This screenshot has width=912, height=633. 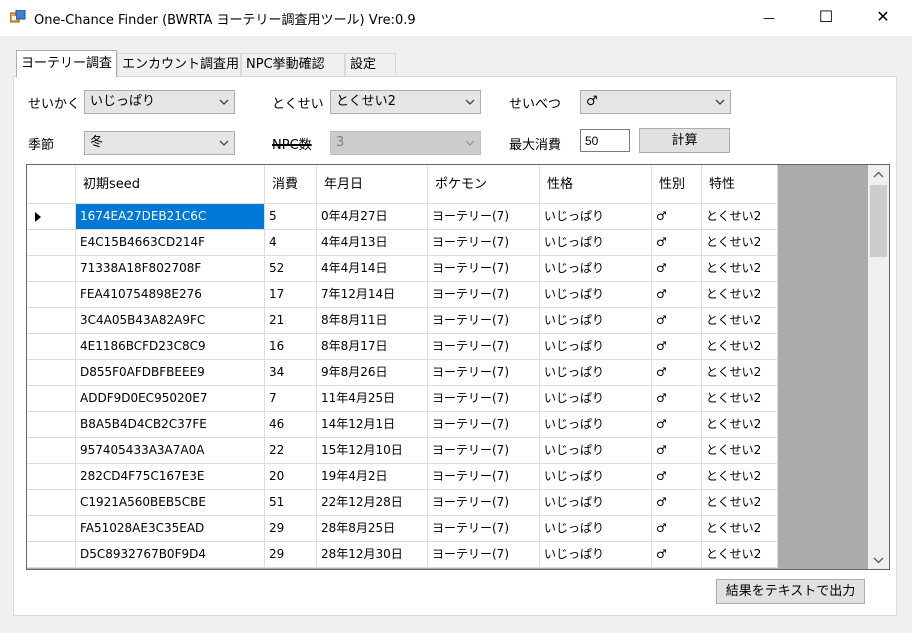 I want to click on cell-col-cost: 5, so click(x=291, y=217).